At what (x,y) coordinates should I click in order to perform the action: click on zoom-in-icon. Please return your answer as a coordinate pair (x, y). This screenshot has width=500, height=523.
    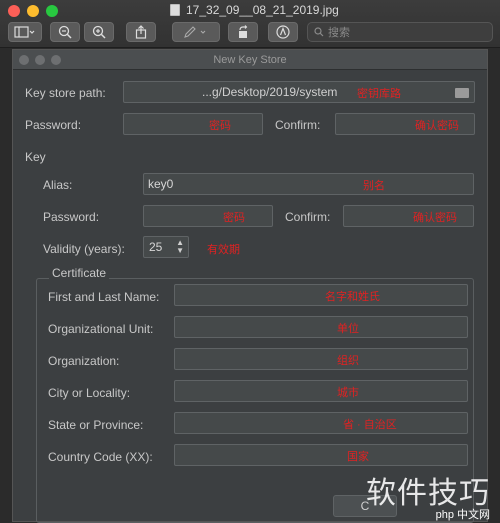
    Looking at the image, I should click on (99, 32).